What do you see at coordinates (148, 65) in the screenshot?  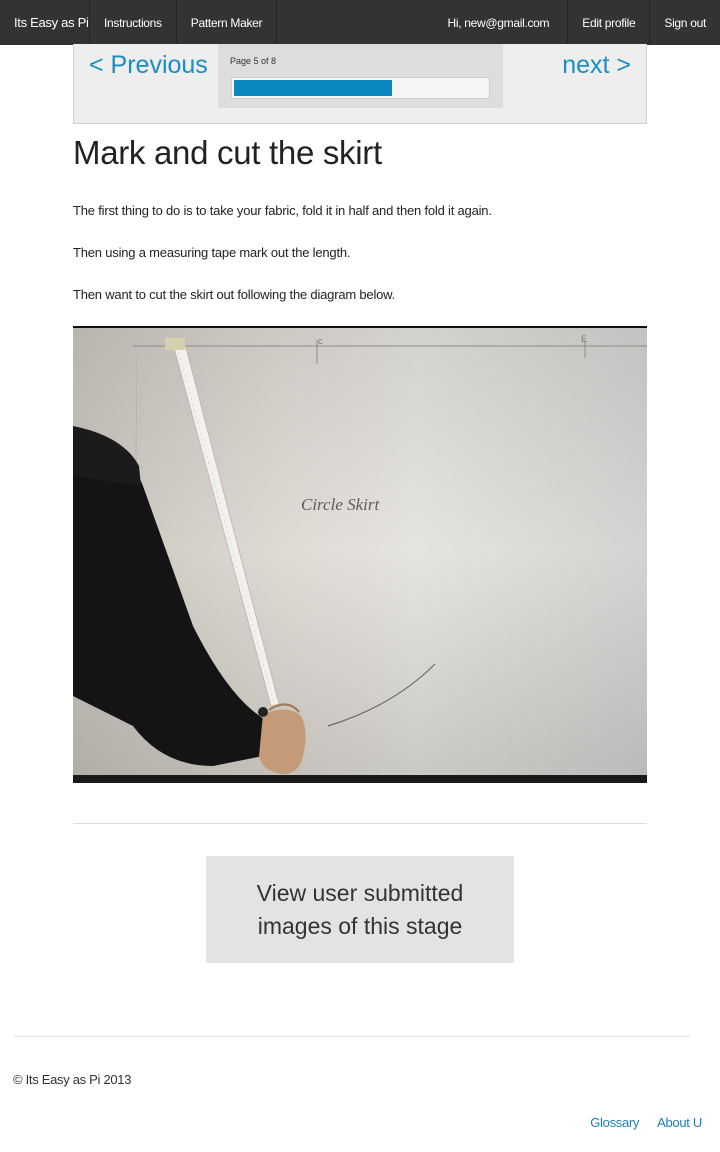 I see `previous-link: < Previous` at bounding box center [148, 65].